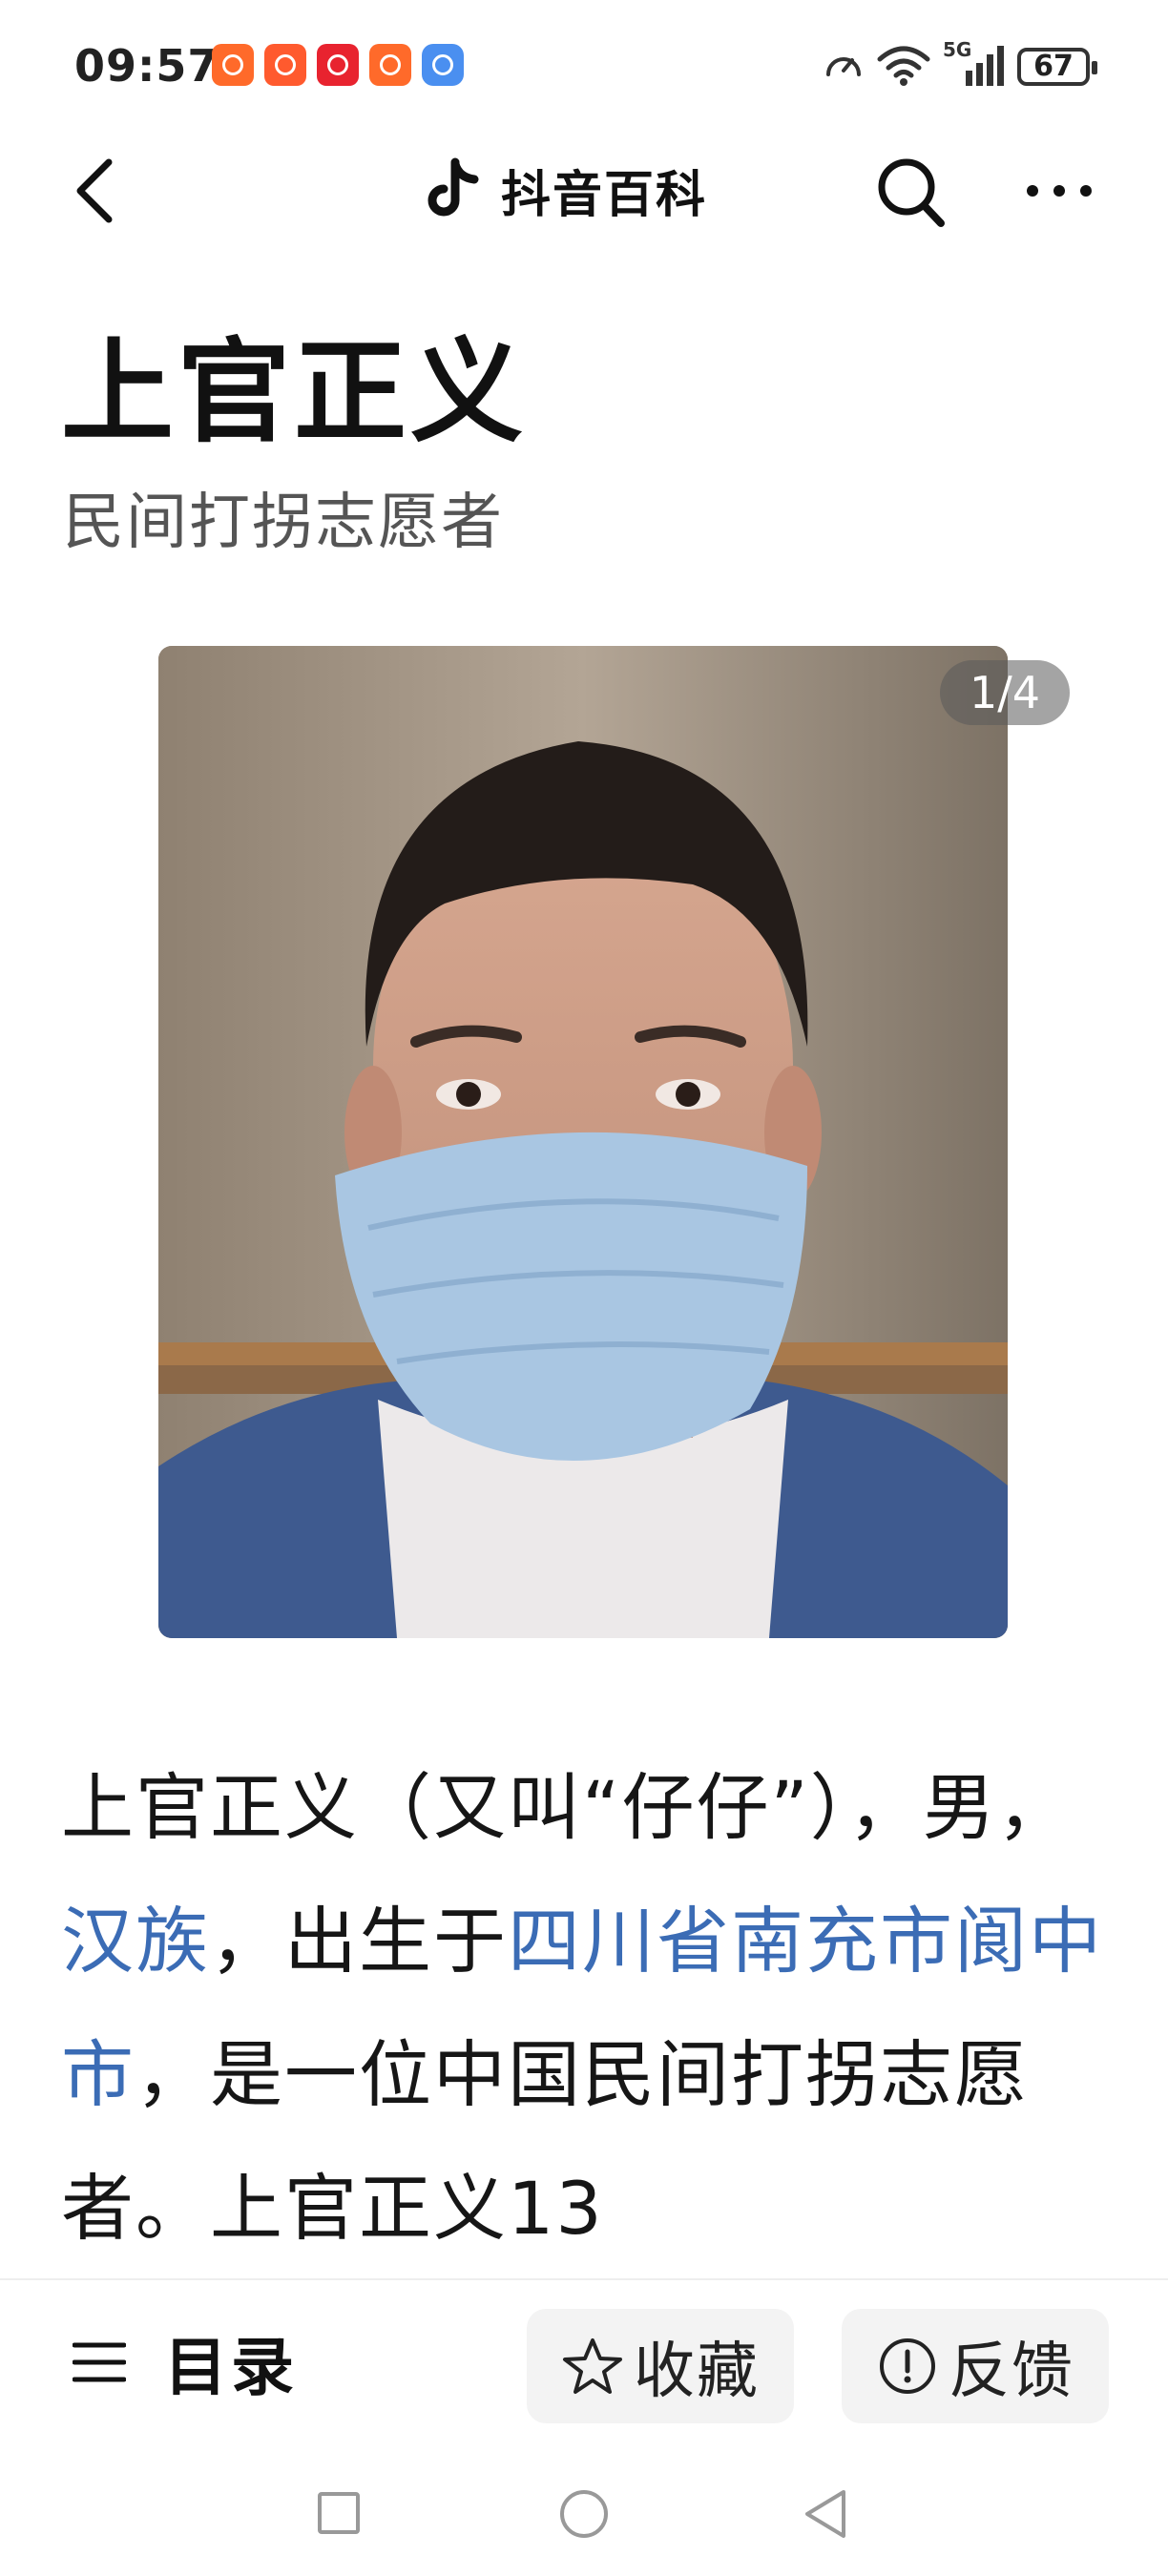 This screenshot has height=2576, width=1168. Describe the element at coordinates (697, 2372) in the screenshot. I see `favorite-label: 收藏` at that location.